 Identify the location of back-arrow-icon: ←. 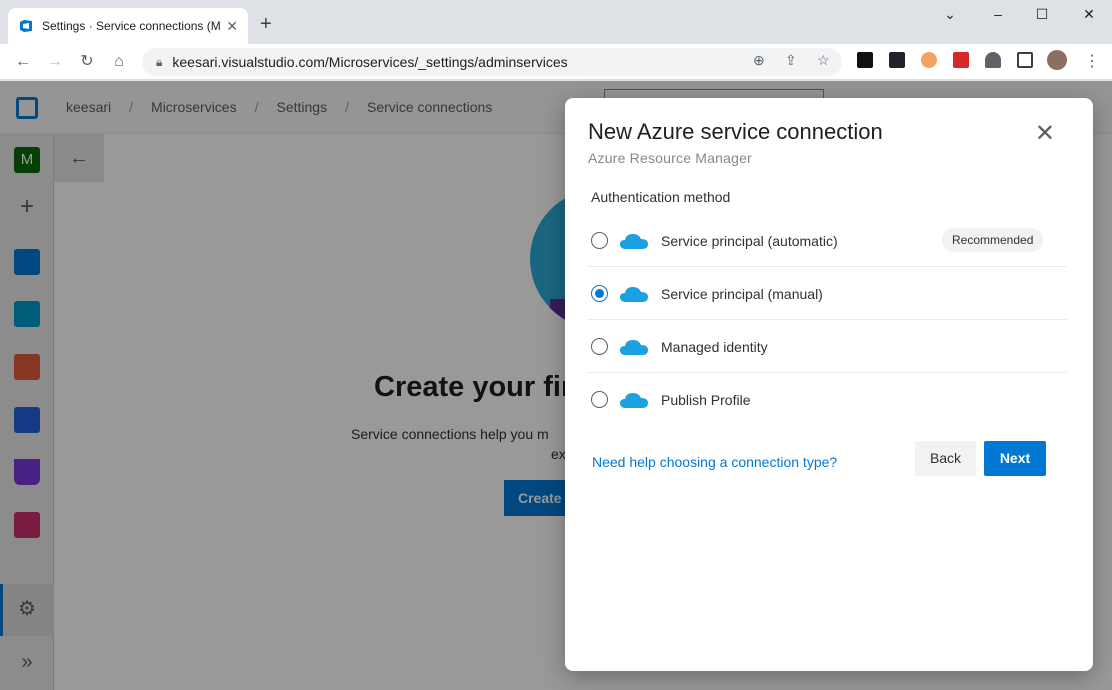
(23, 62).